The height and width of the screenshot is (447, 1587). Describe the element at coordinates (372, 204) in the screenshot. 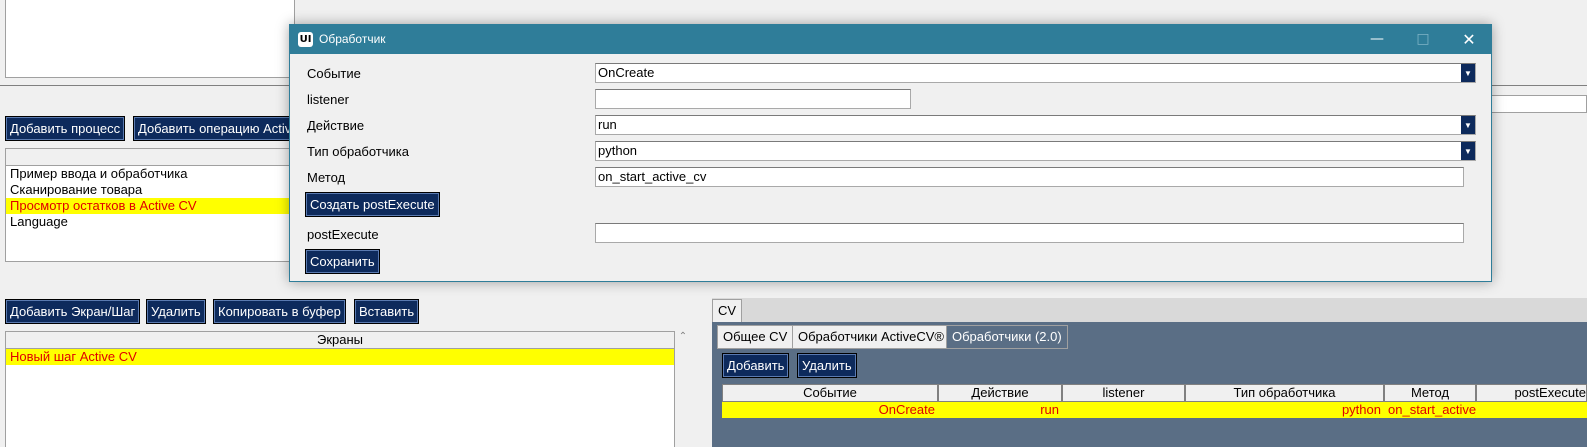

I see `create-post-execute-button: Создать postExecute` at that location.